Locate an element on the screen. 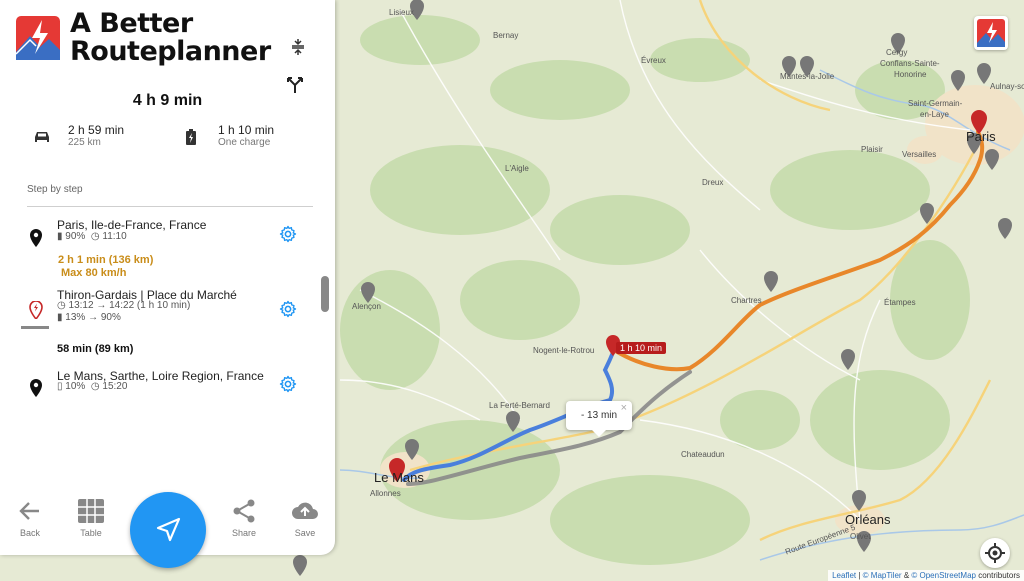  town-laferte: La Ferté-Bernard is located at coordinates (519, 405).